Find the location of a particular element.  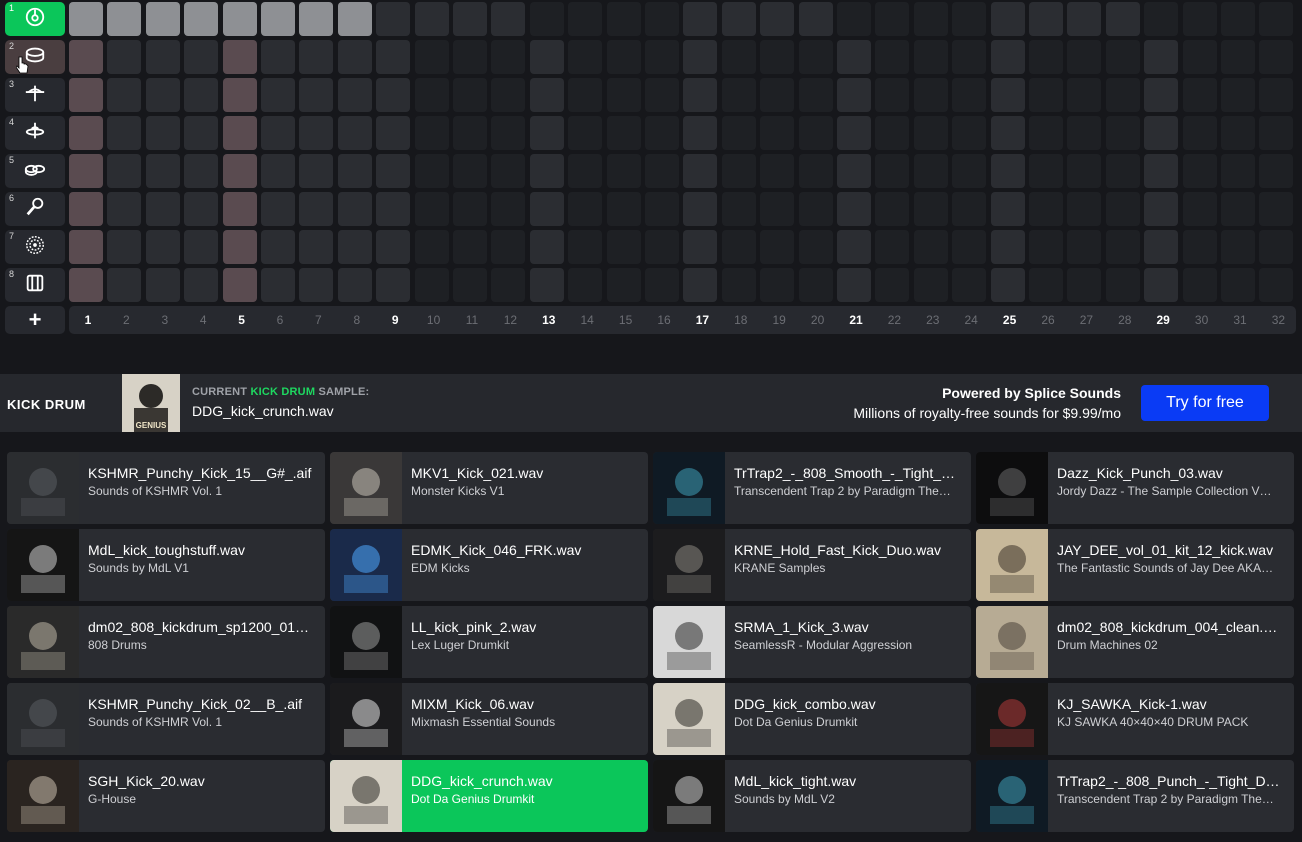

instrument-row-button-2: 2 is located at coordinates (35, 57).